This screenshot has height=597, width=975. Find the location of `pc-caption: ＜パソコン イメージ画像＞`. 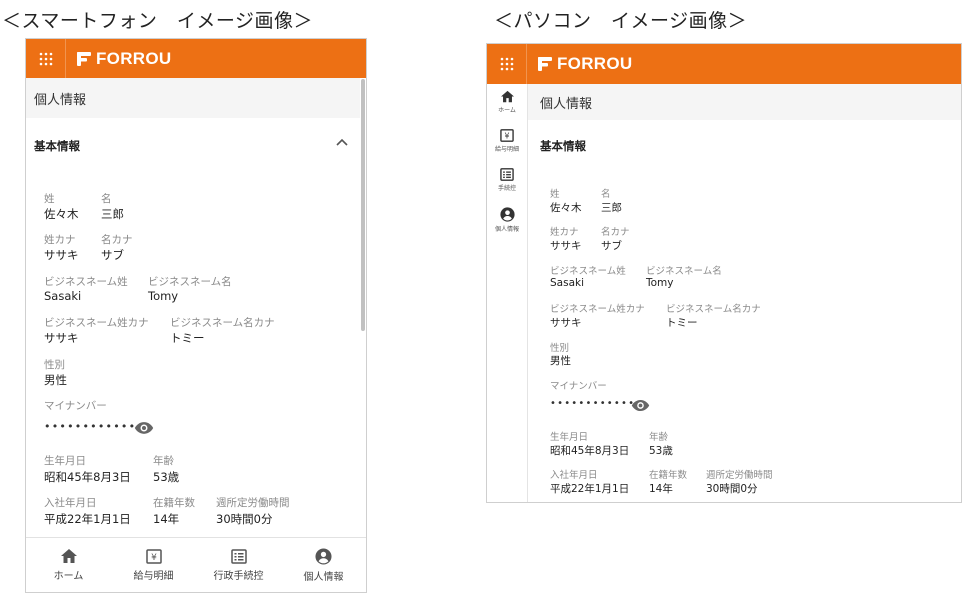

pc-caption: ＜パソコン イメージ画像＞ is located at coordinates (621, 21).